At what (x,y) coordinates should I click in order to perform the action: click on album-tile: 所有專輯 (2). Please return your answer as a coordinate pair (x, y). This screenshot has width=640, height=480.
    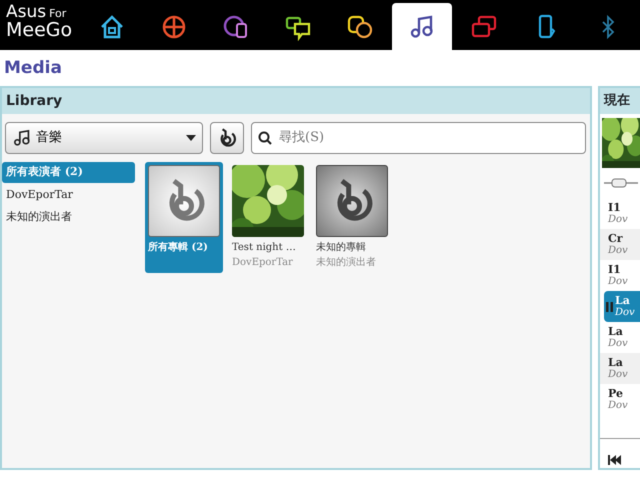
    Looking at the image, I should click on (184, 217).